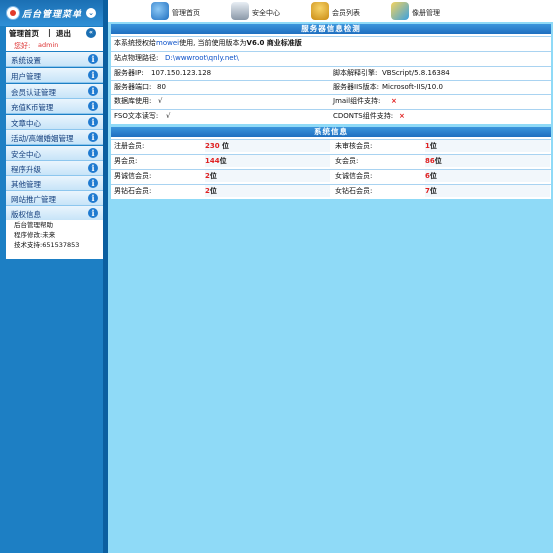 Image resolution: width=553 pixels, height=553 pixels. I want to click on stat-label: 女会员:, so click(347, 161).